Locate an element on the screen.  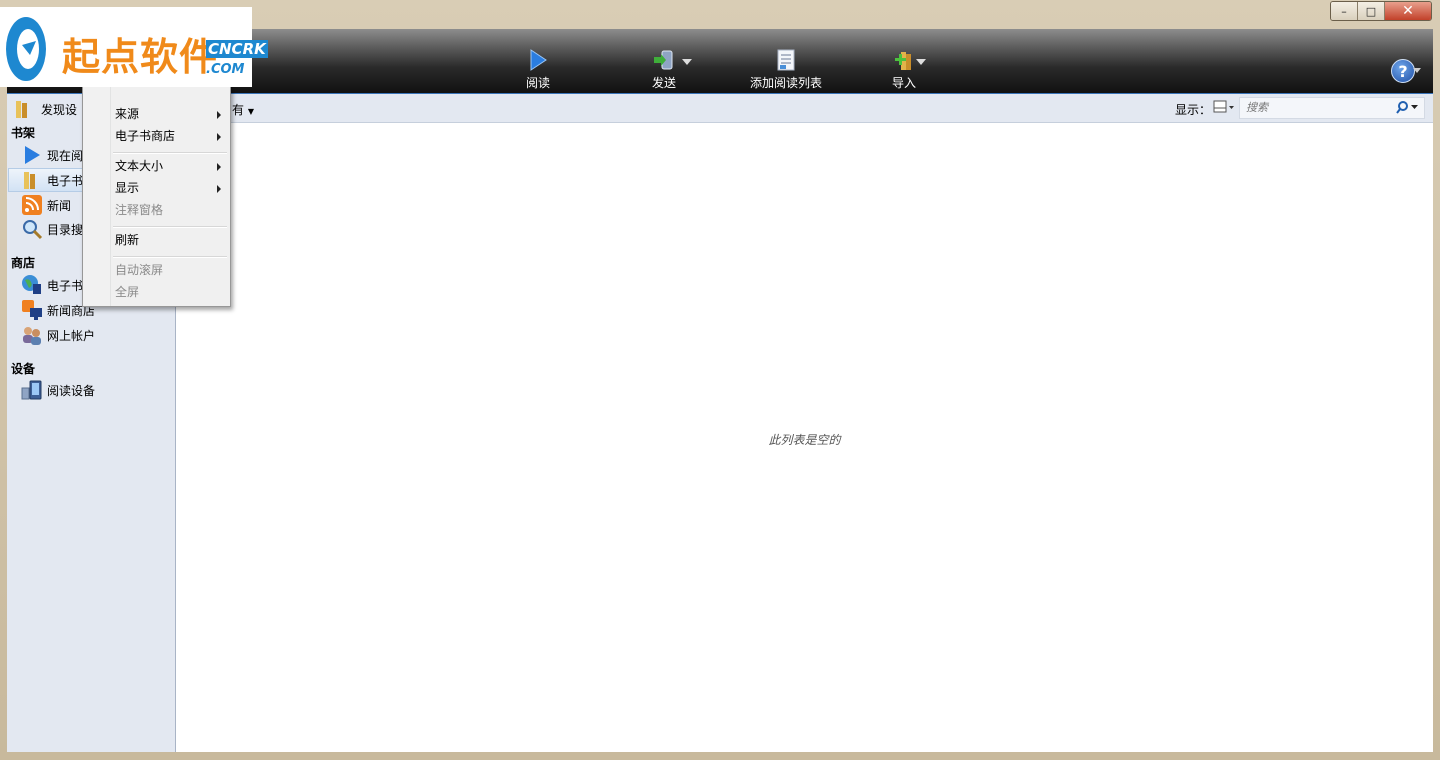
import-label: 导入 is located at coordinates (904, 83).